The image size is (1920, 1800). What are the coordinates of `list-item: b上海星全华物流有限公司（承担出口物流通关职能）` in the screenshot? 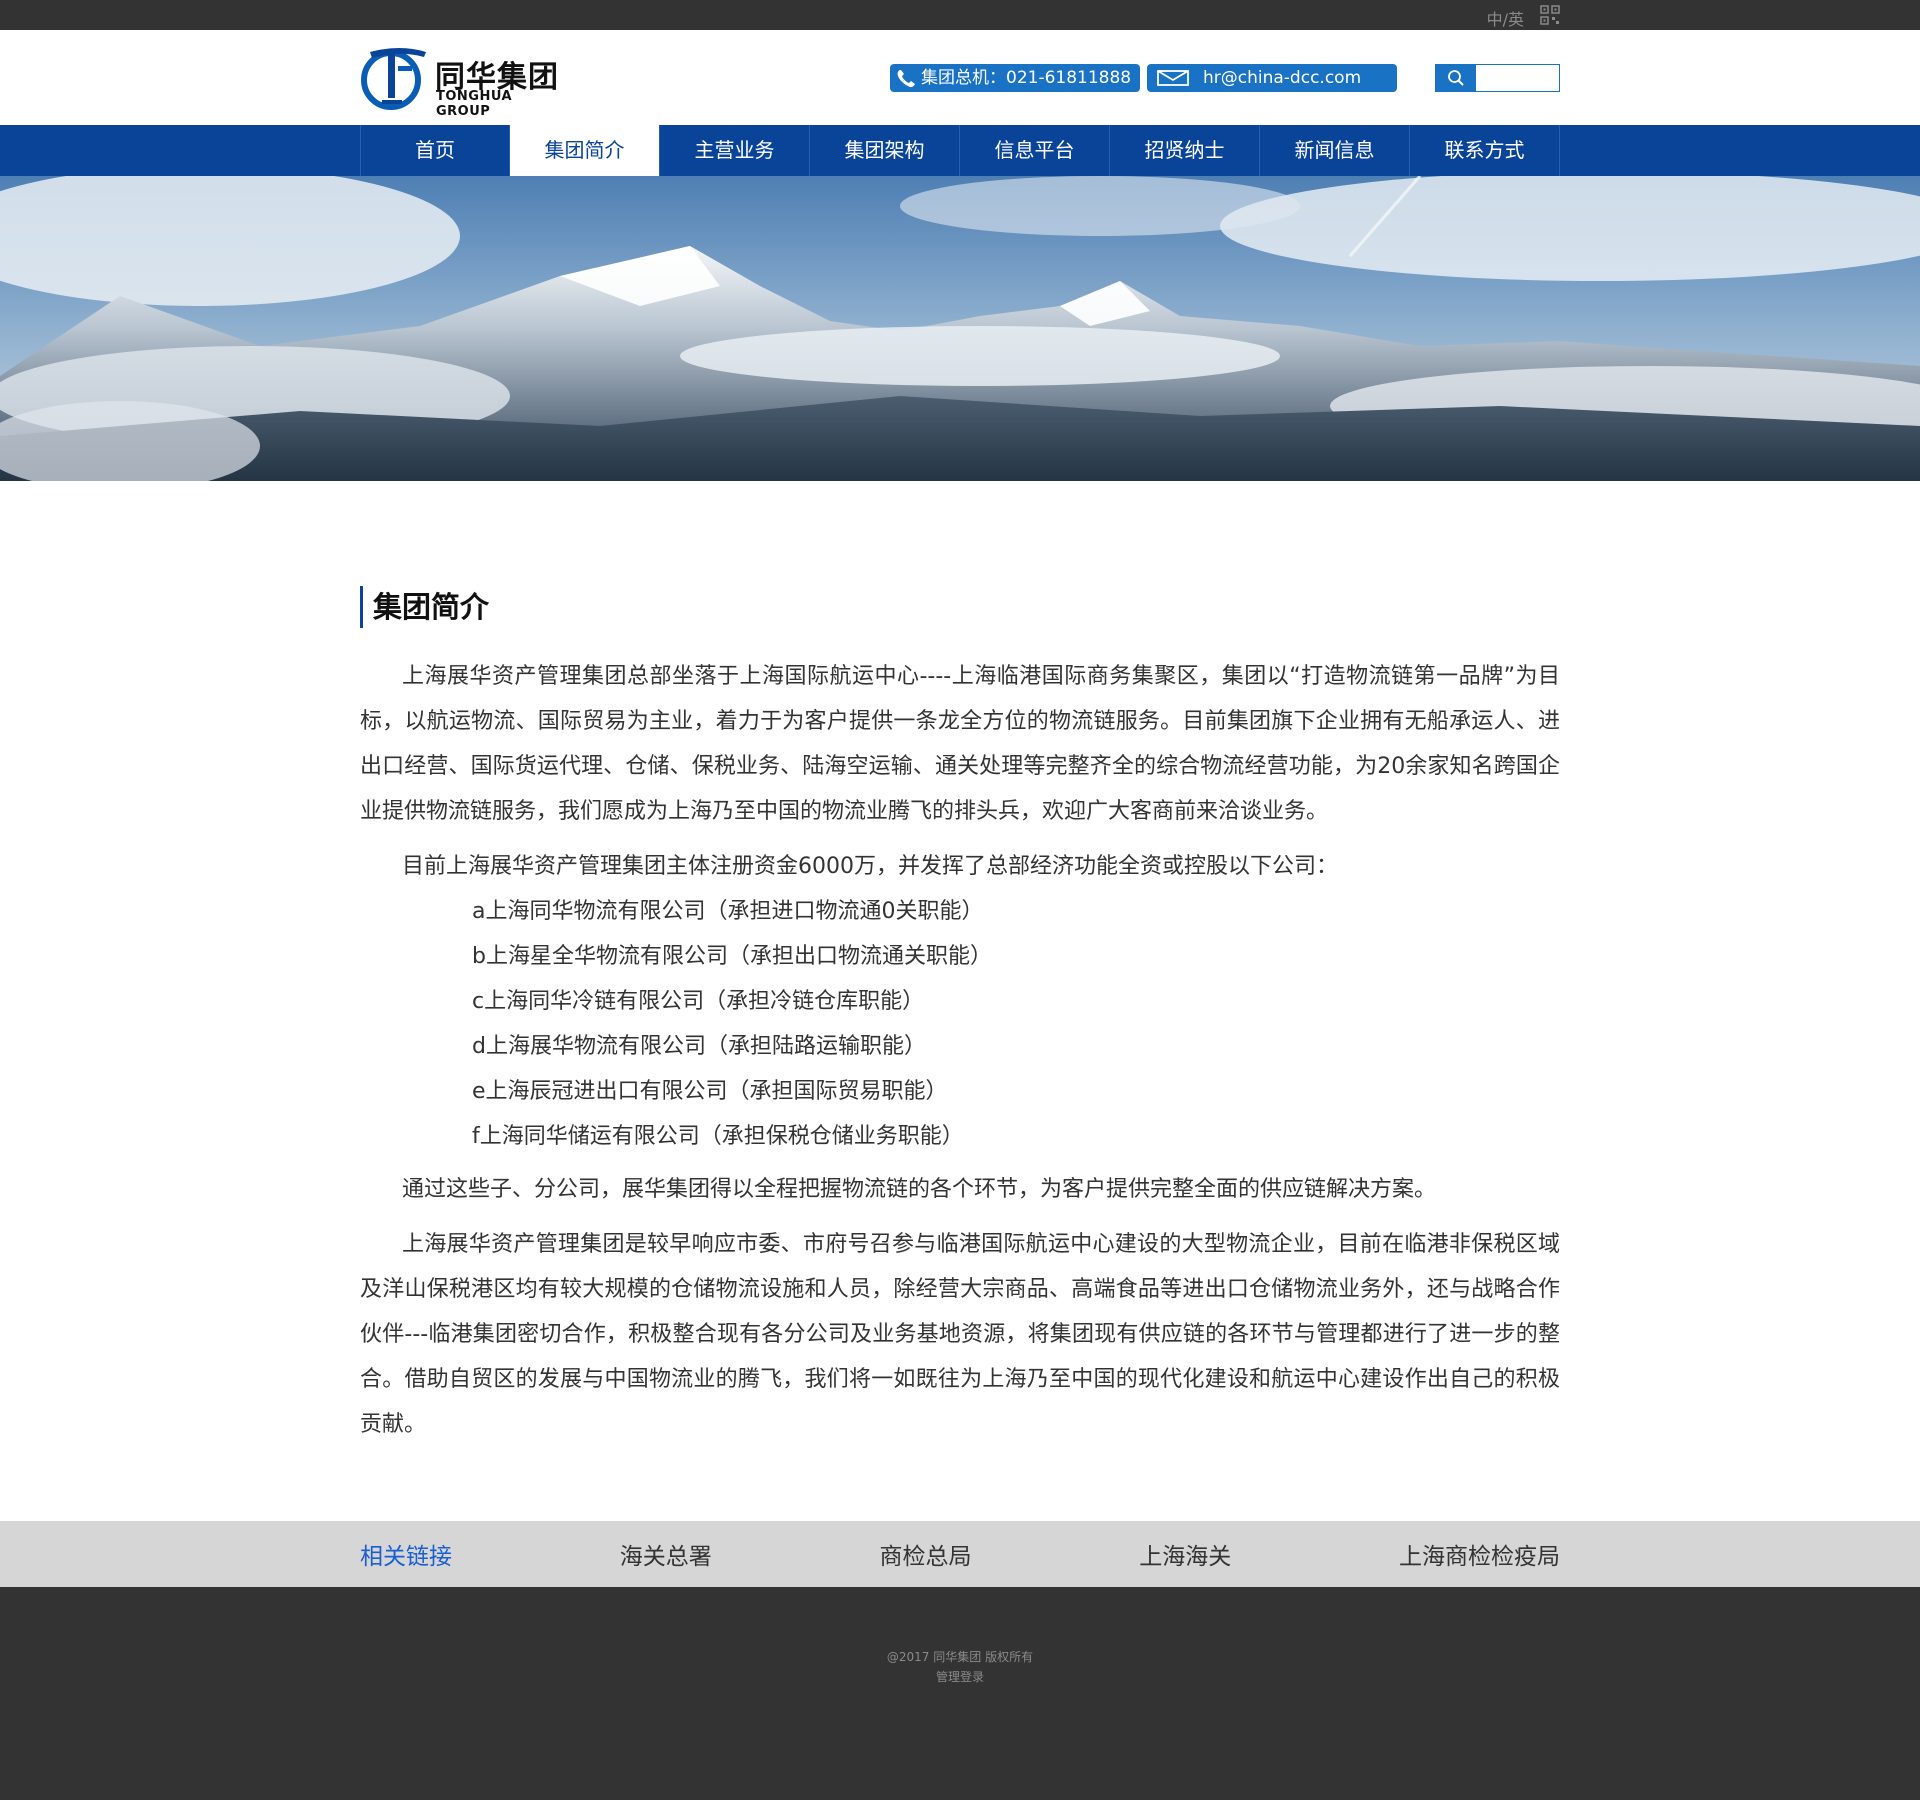 It's located at (732, 956).